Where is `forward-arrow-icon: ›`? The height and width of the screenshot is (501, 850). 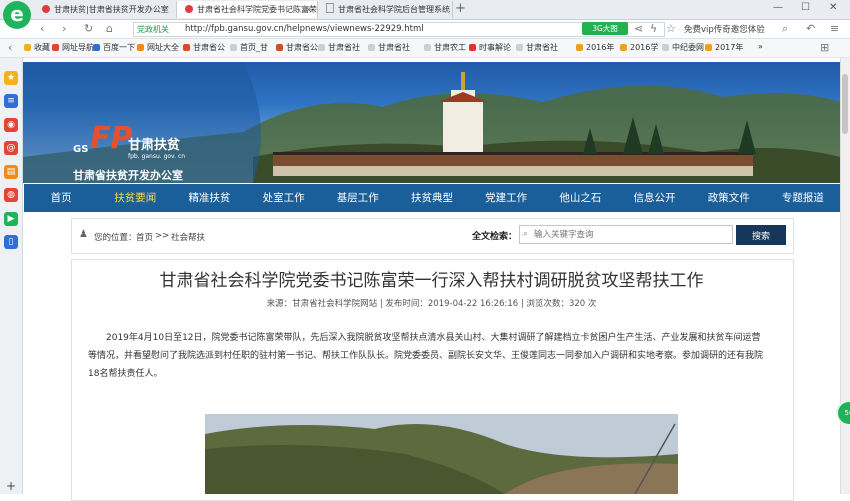
forward-arrow-icon: › is located at coordinates (64, 28).